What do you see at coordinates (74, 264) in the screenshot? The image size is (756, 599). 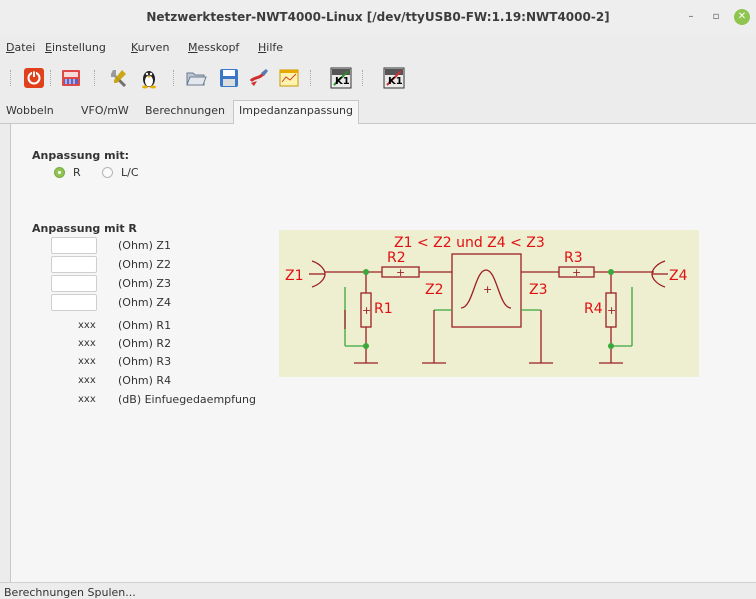 I see `z2-input` at bounding box center [74, 264].